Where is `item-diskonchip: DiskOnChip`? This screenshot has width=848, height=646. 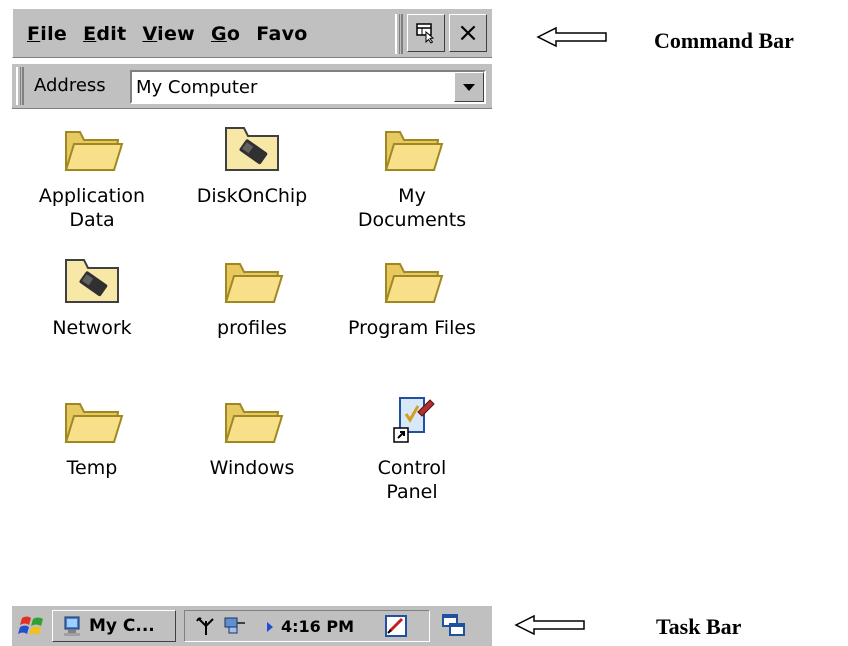
item-diskonchip: DiskOnChip is located at coordinates (252, 164).